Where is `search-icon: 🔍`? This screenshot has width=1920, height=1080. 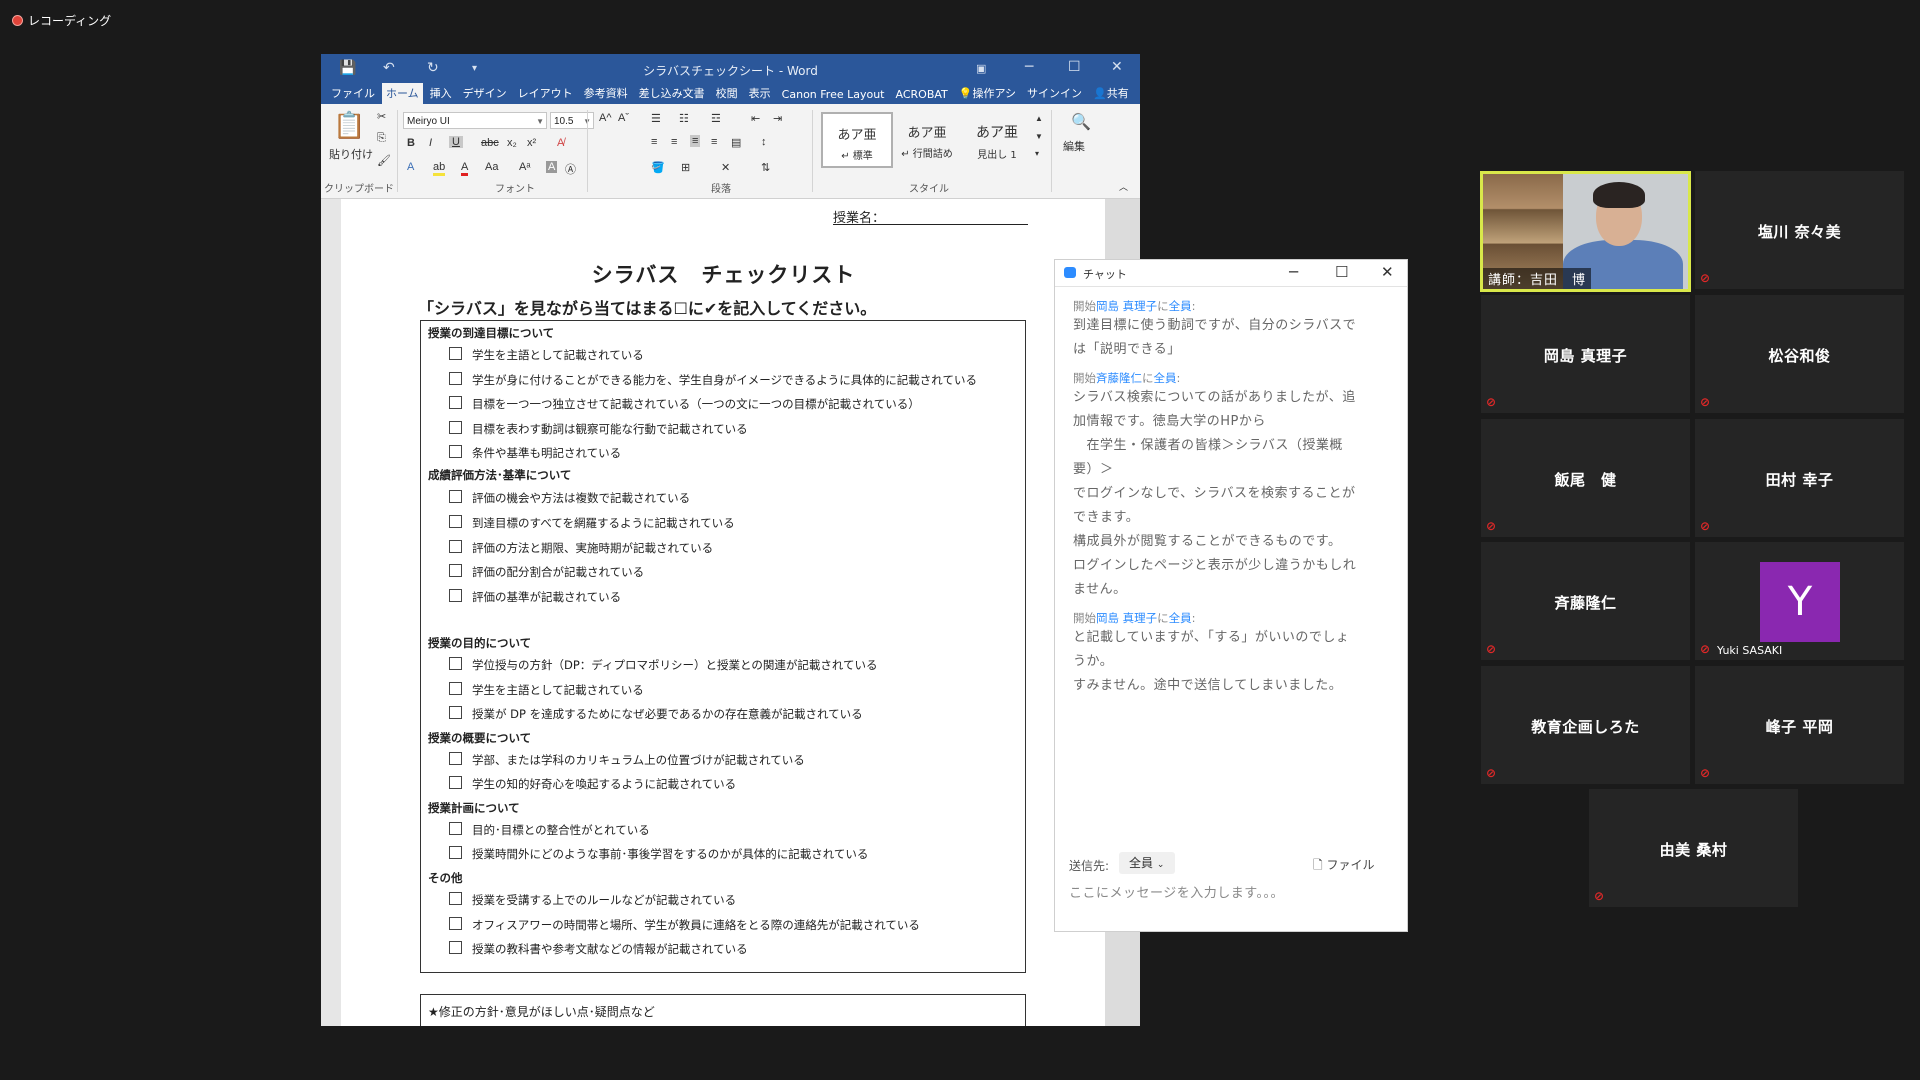
search-icon: 🔍 is located at coordinates (1081, 122).